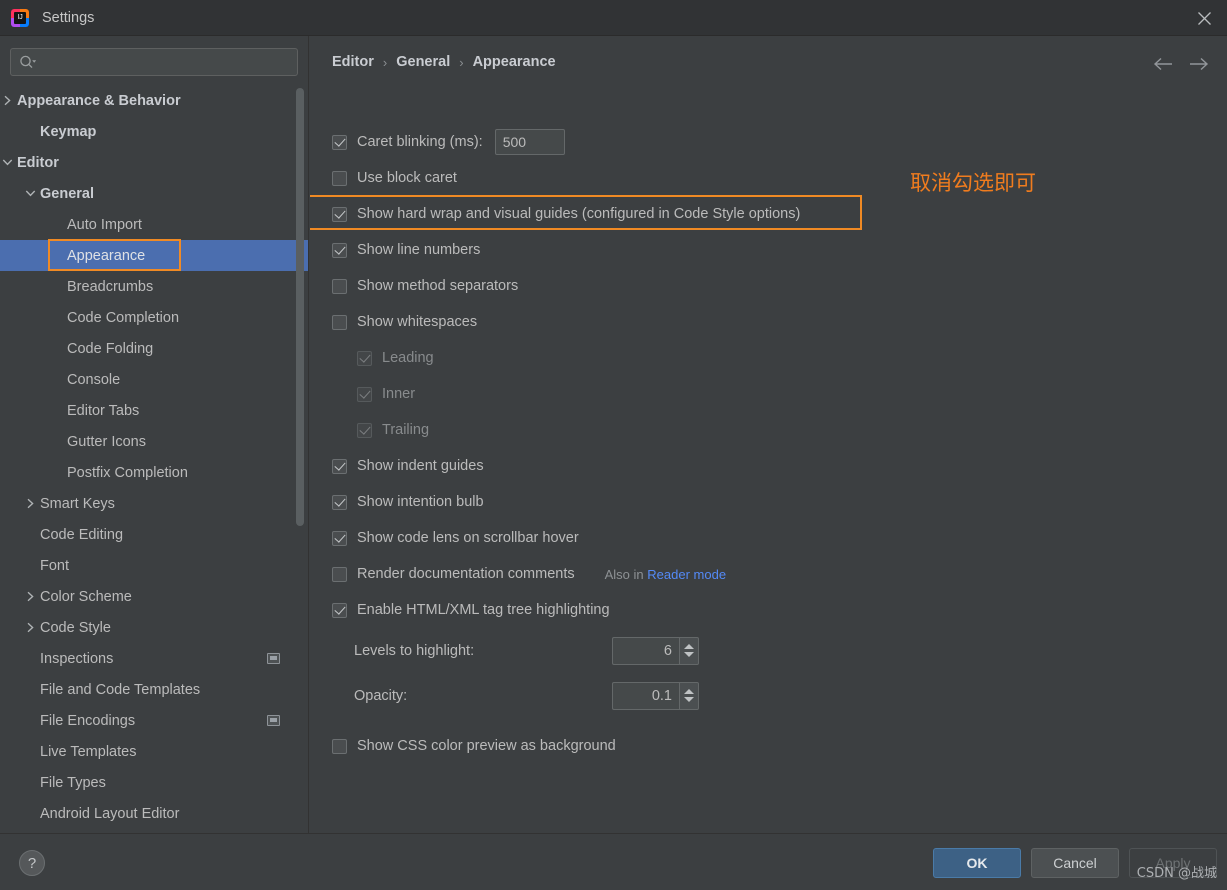 The width and height of the screenshot is (1227, 890). What do you see at coordinates (110, 813) in the screenshot?
I see `sidebar-item-label: Android Layout Editor` at bounding box center [110, 813].